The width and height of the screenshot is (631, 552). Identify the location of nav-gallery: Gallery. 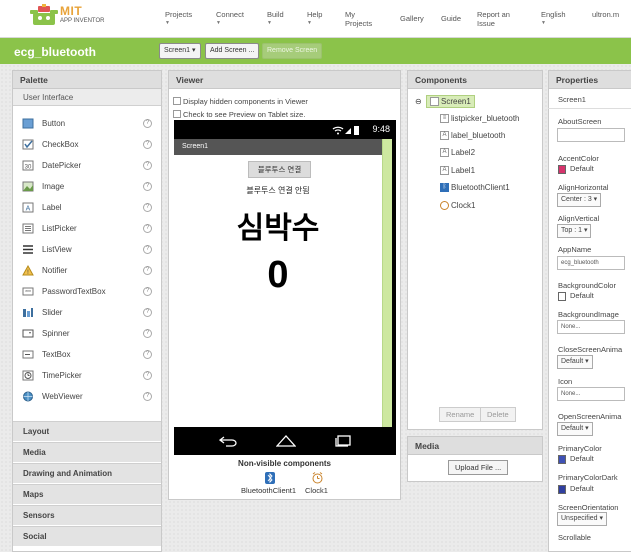
(412, 18).